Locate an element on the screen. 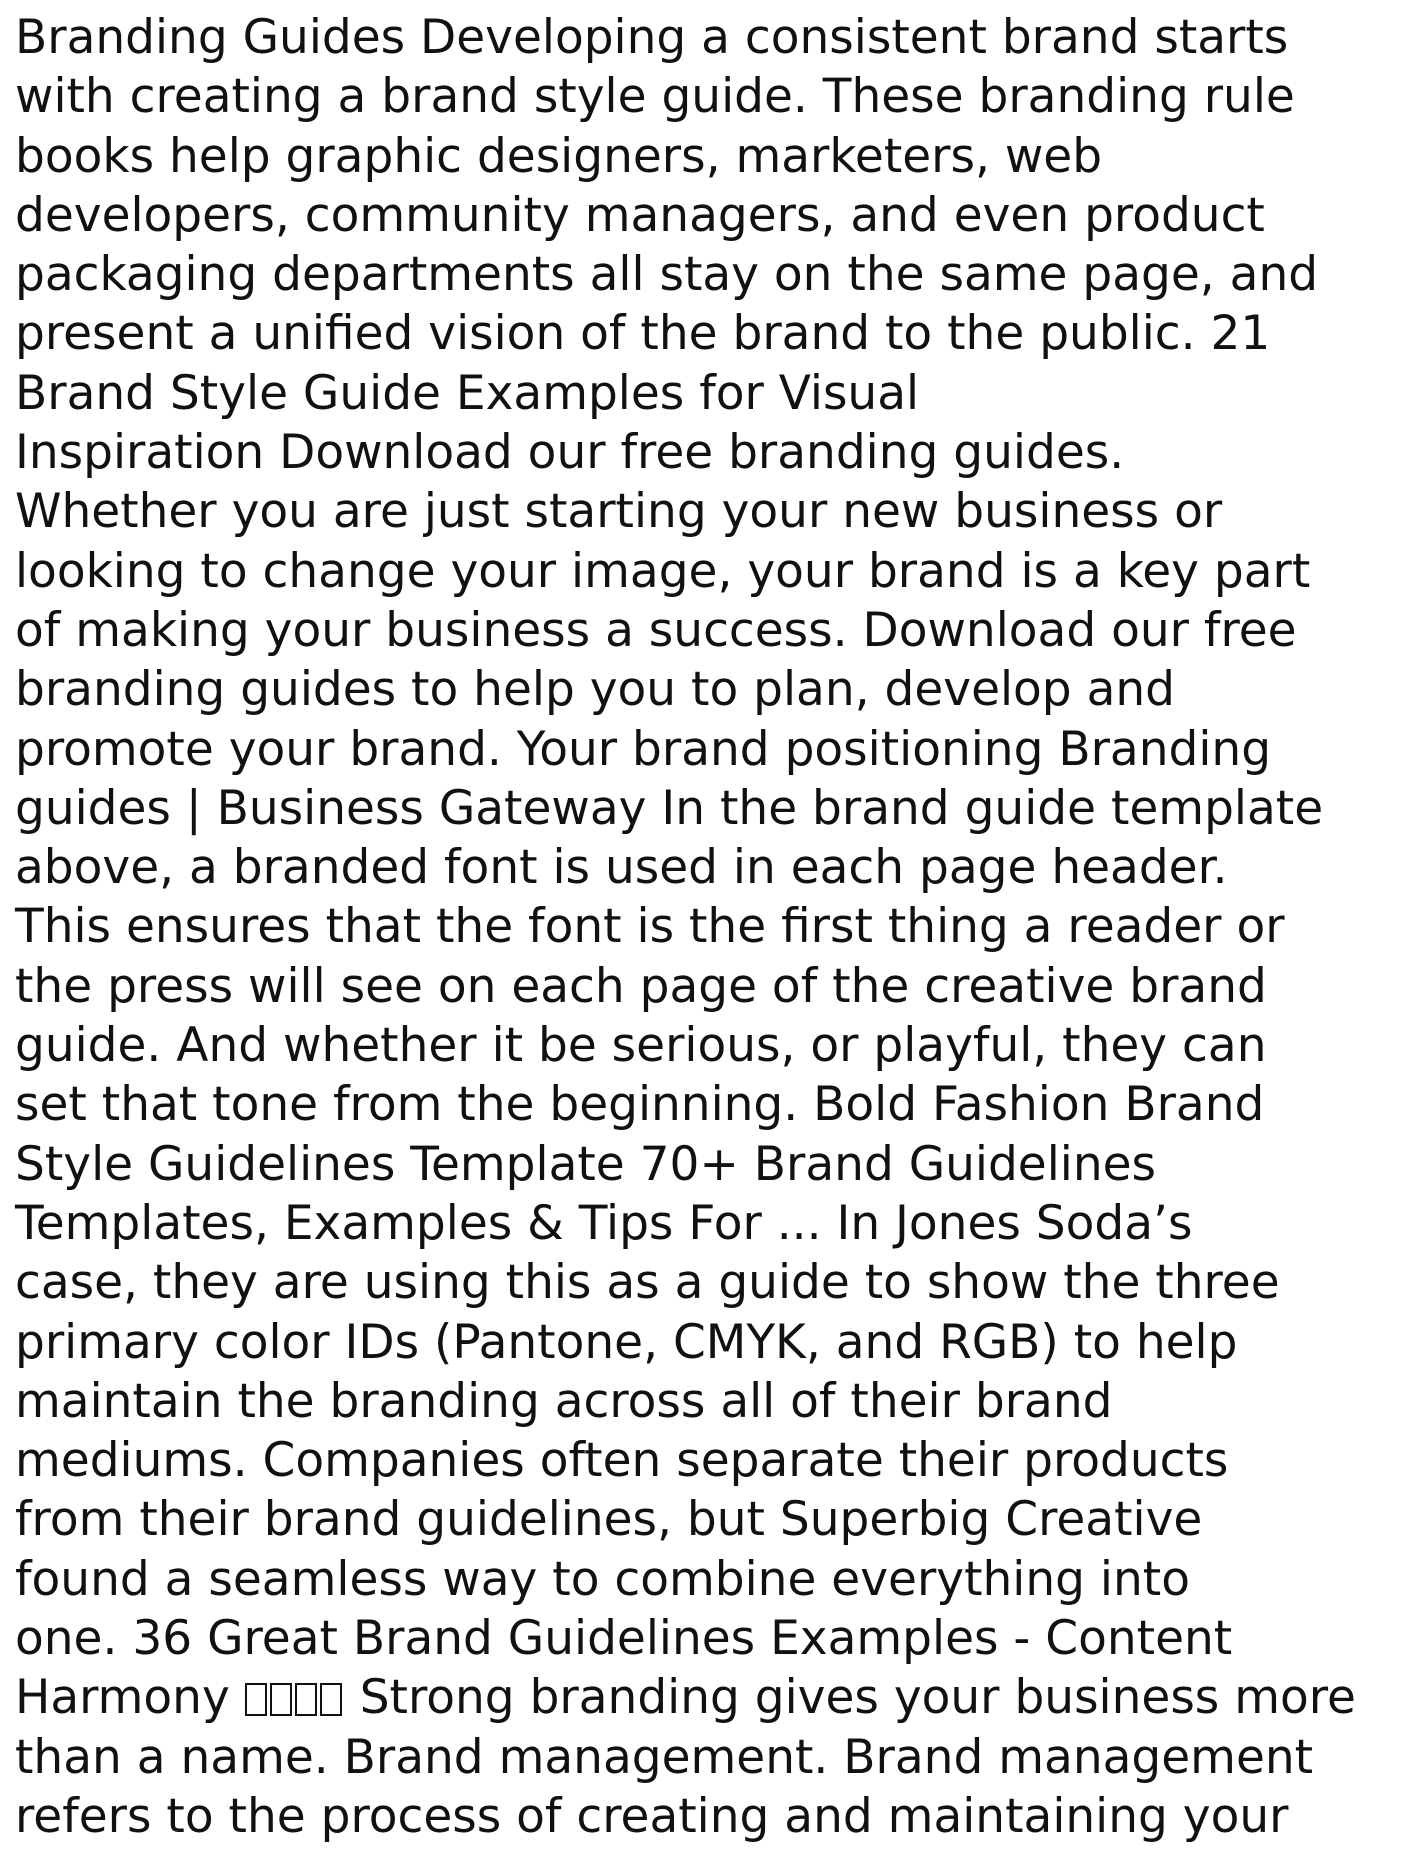 The image size is (1405, 1861). harmony-suffix-text: Strong branding gives your business more is located at coordinates (857, 1698).